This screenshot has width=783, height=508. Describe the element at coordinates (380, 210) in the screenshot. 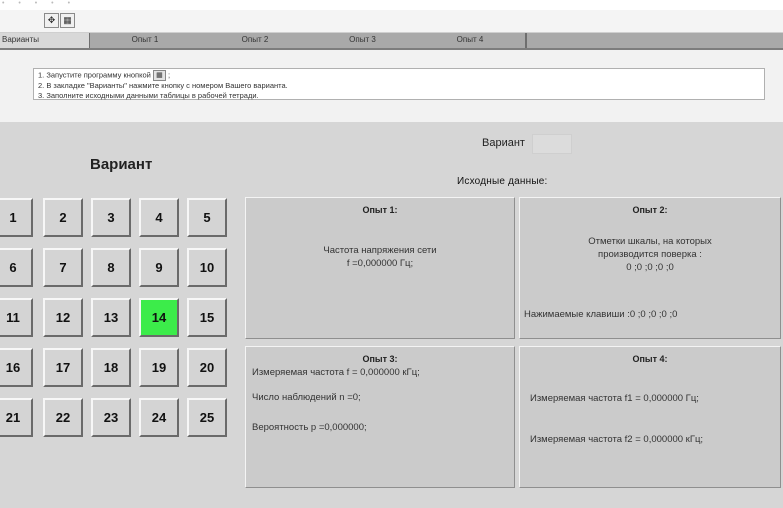

I see `panel-exp1-title: Опыт 1:` at that location.